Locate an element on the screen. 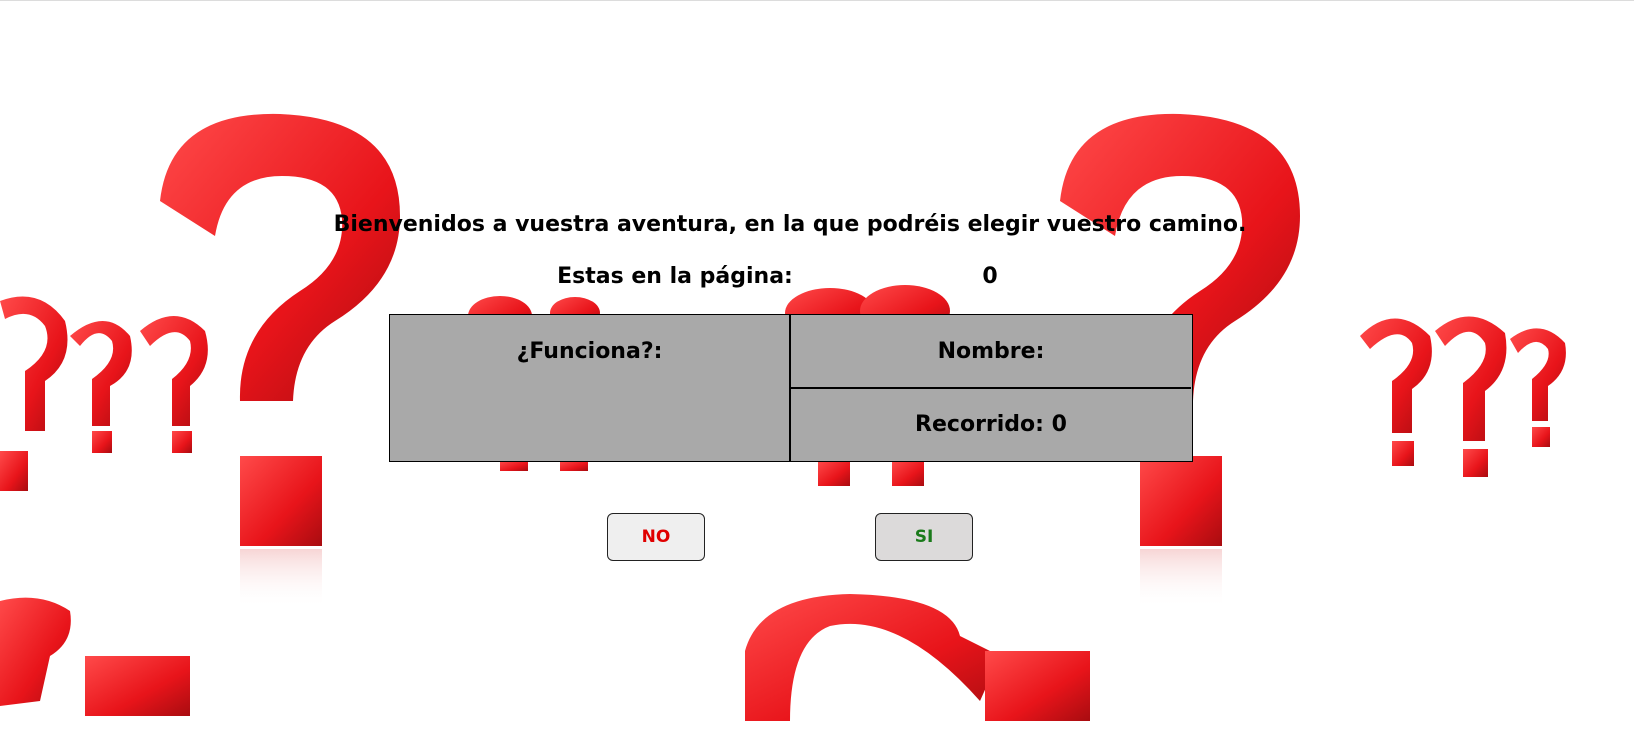 The height and width of the screenshot is (749, 1634). yes-button: SI is located at coordinates (924, 537).